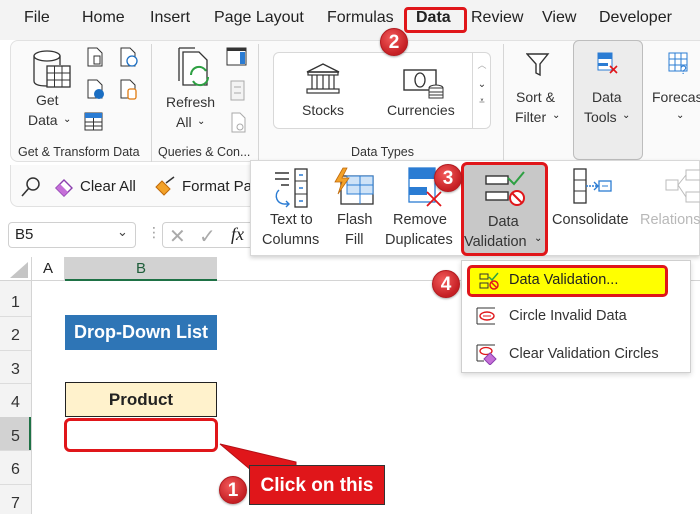 The image size is (700, 514). What do you see at coordinates (607, 63) in the screenshot?
I see `data-tools-icon` at bounding box center [607, 63].